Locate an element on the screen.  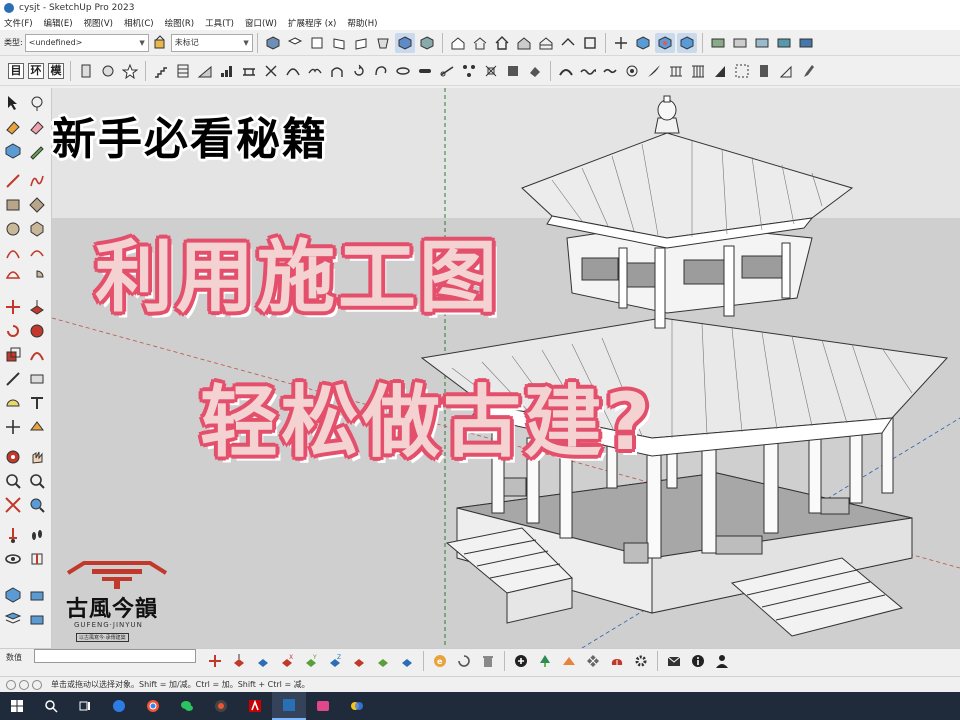
mail-icon is located at coordinates (674, 661).